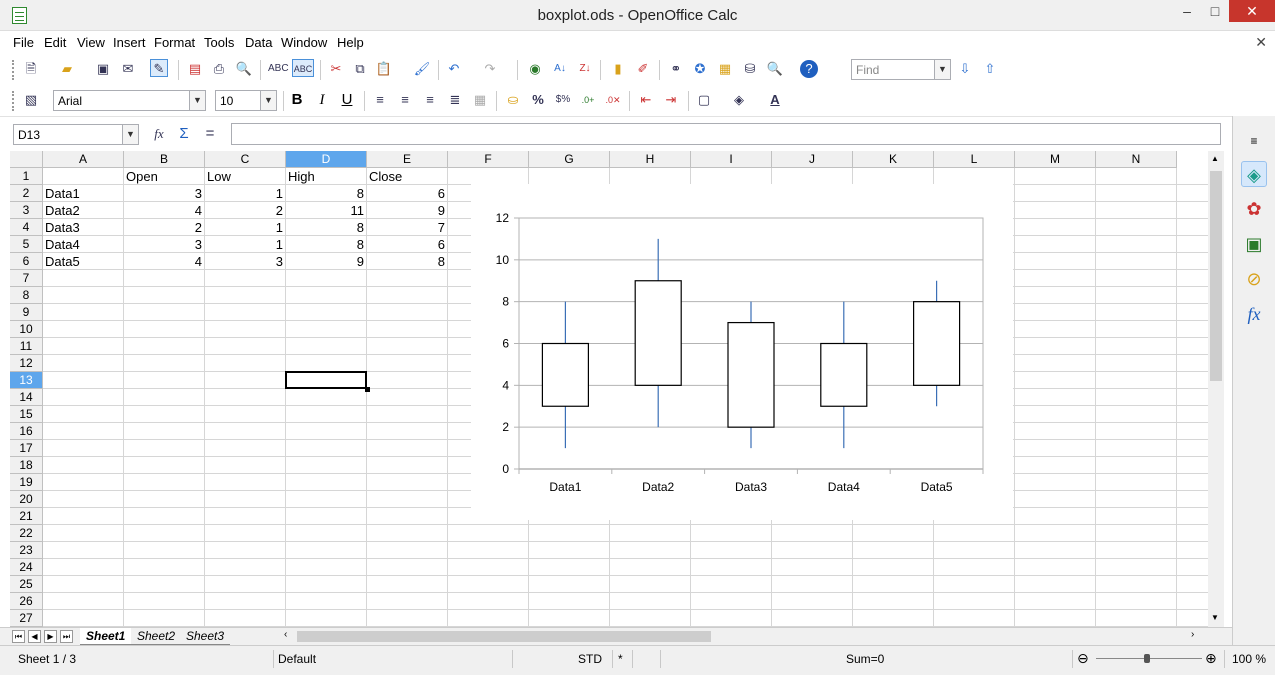 The width and height of the screenshot is (1275, 675). What do you see at coordinates (1083, 658) in the screenshot?
I see `zoom-out-icon: ⊖` at bounding box center [1083, 658].